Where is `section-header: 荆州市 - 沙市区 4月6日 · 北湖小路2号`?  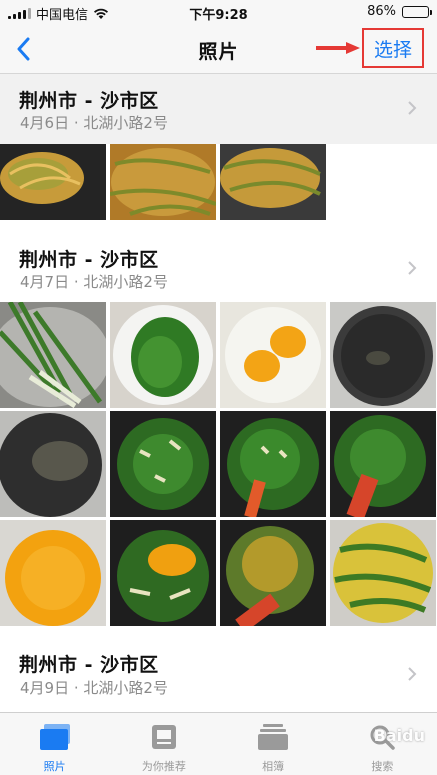 section-header: 荆州市 - 沙市区 4月6日 · 北湖小路2号 is located at coordinates (218, 109).